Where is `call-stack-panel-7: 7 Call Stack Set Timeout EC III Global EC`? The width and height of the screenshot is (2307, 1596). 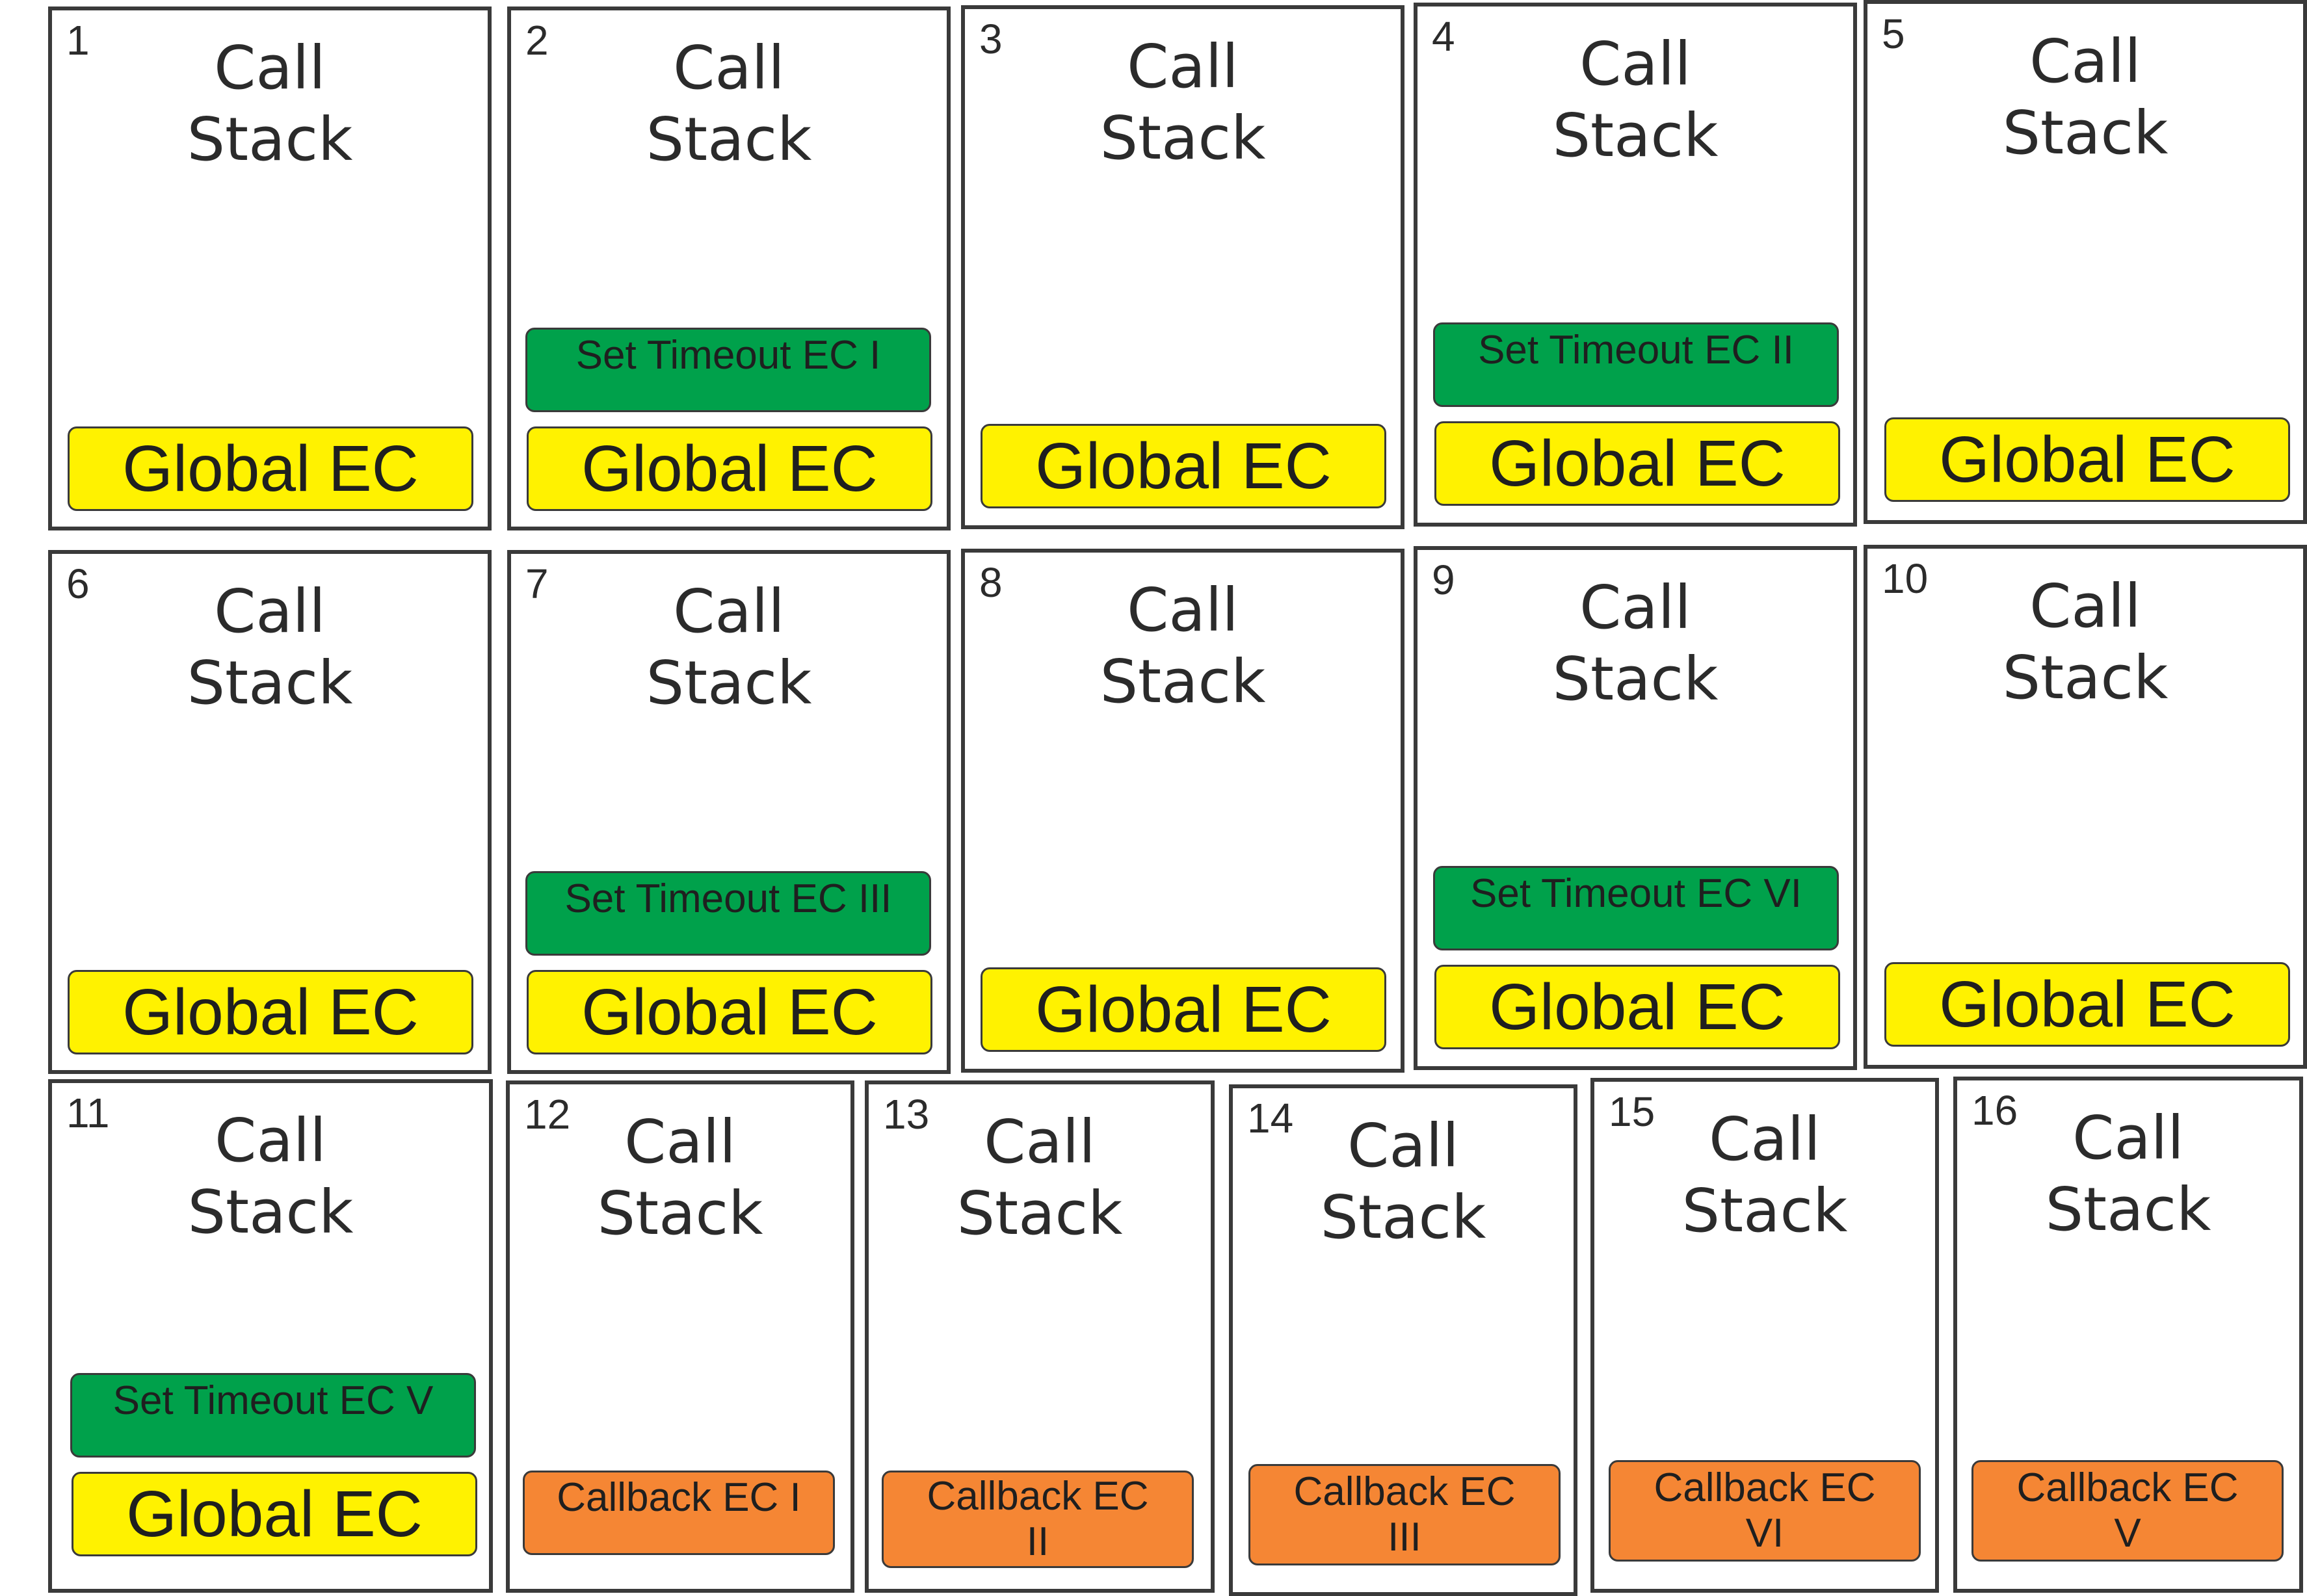
call-stack-panel-7: 7 Call Stack Set Timeout EC III Global EC is located at coordinates (729, 812).